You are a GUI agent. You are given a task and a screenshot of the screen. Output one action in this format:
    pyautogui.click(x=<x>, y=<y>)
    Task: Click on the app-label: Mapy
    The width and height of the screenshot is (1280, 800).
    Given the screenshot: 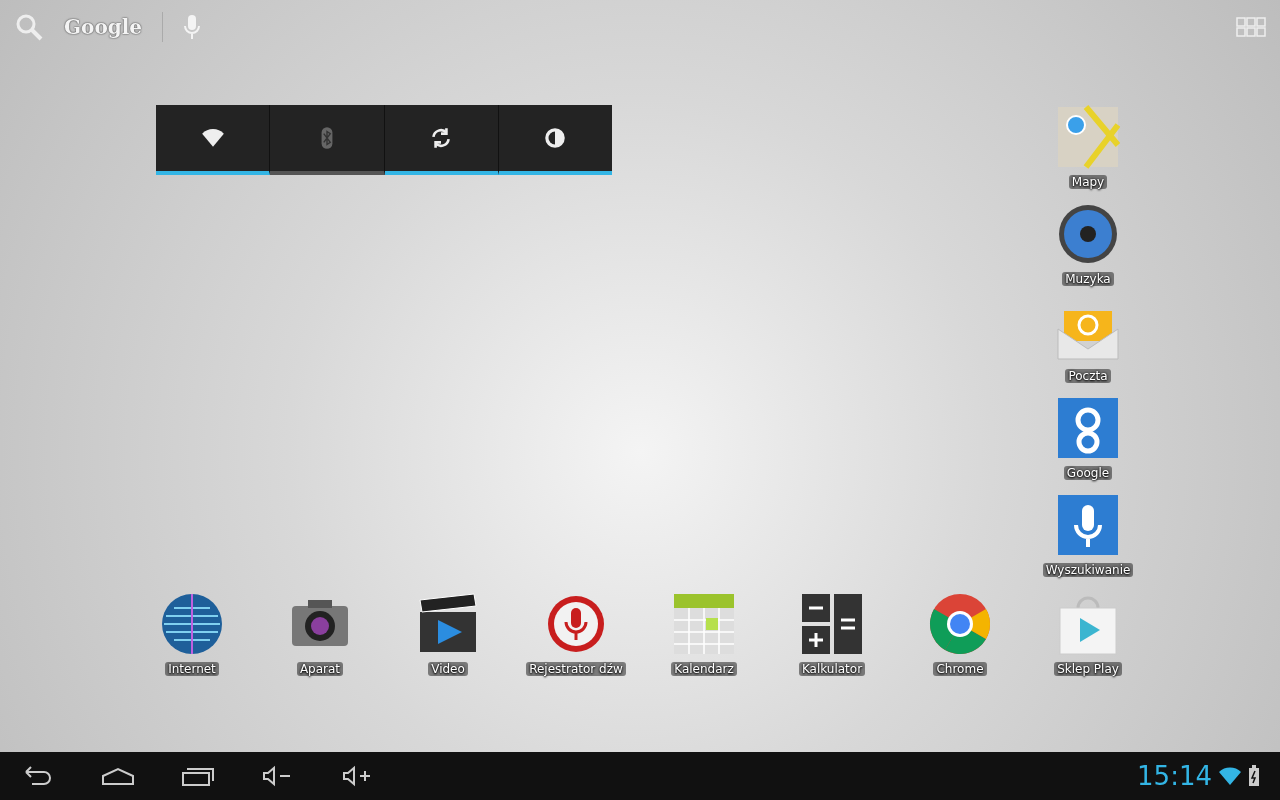 What is the action you would take?
    pyautogui.click(x=1088, y=182)
    